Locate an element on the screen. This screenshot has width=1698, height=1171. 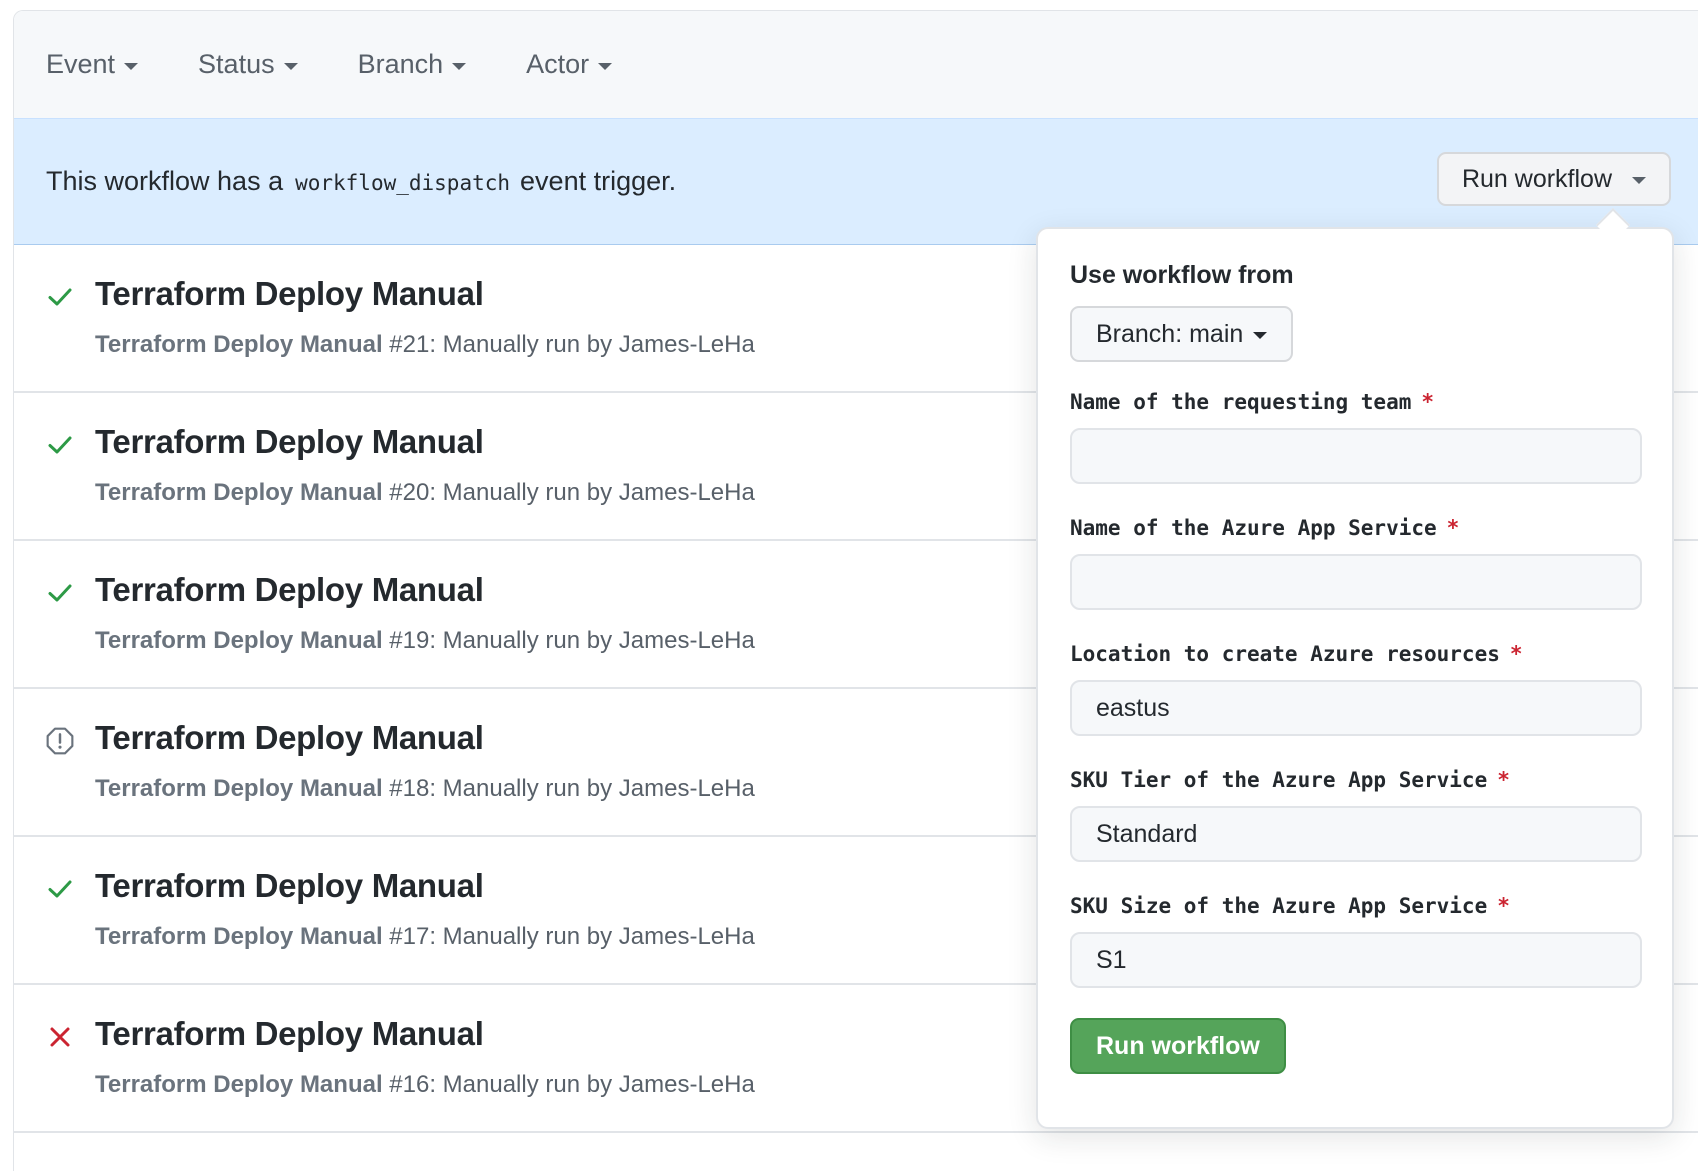
sku-tier-input is located at coordinates (1356, 834).